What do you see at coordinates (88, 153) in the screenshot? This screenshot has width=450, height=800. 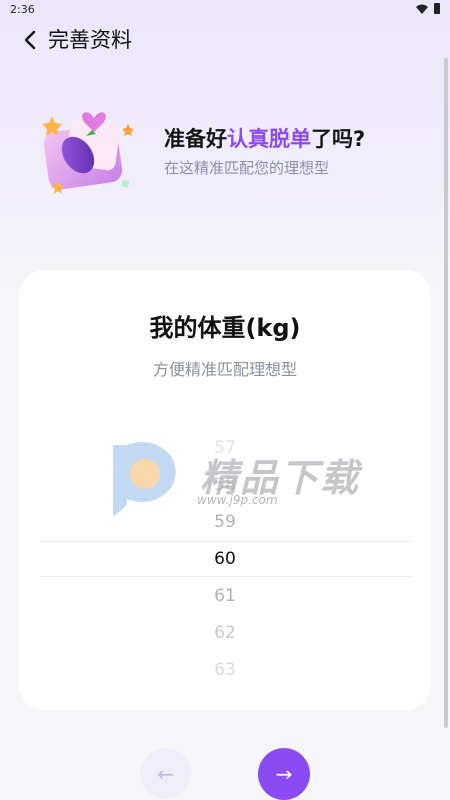 I see `eggplant-envelope-icon` at bounding box center [88, 153].